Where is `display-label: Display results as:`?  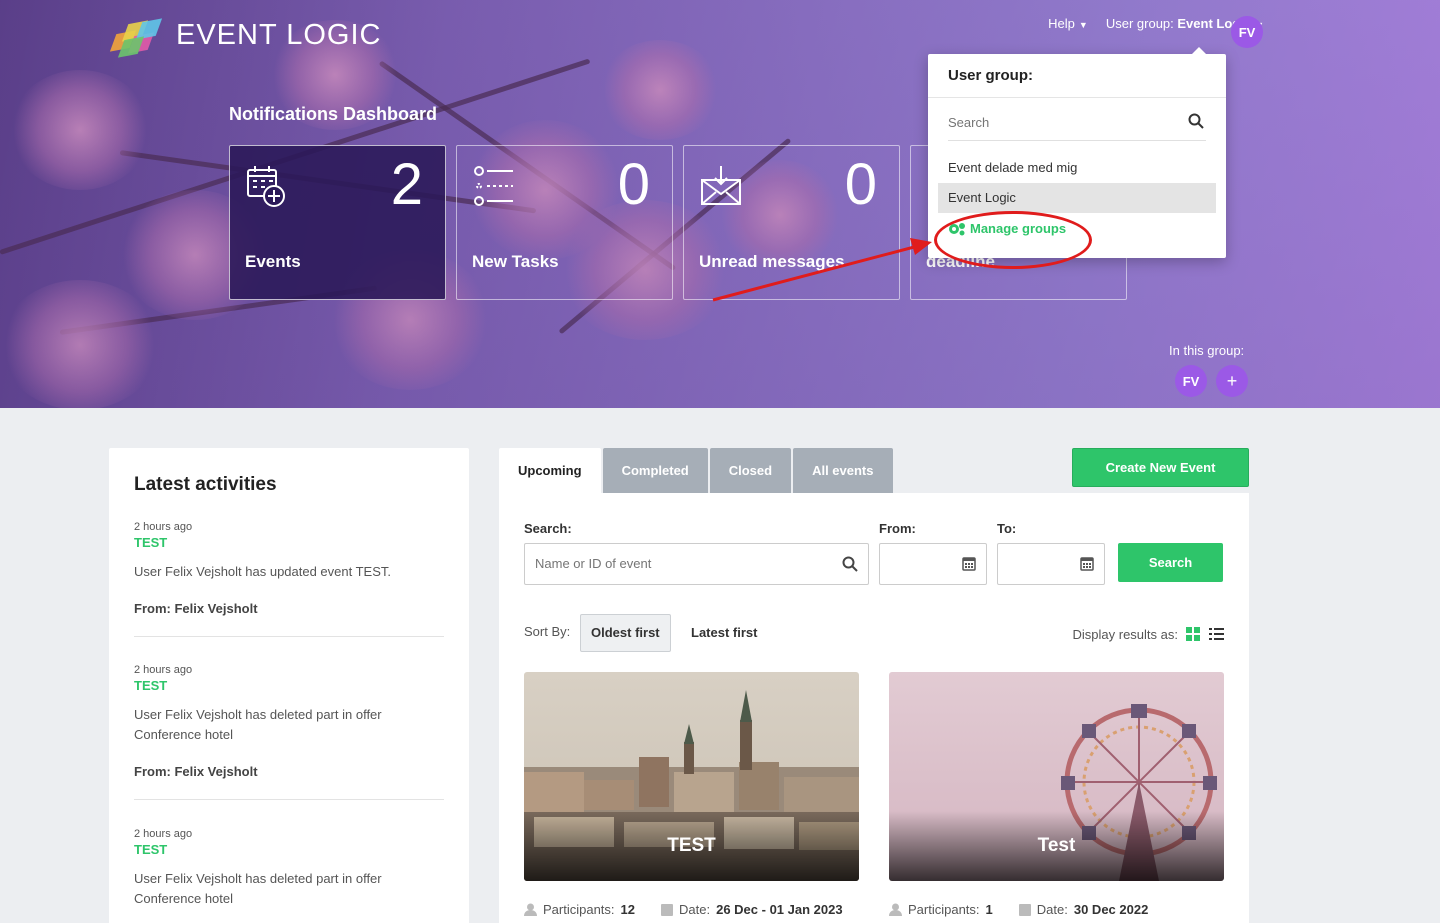
display-label: Display results as: is located at coordinates (1125, 634).